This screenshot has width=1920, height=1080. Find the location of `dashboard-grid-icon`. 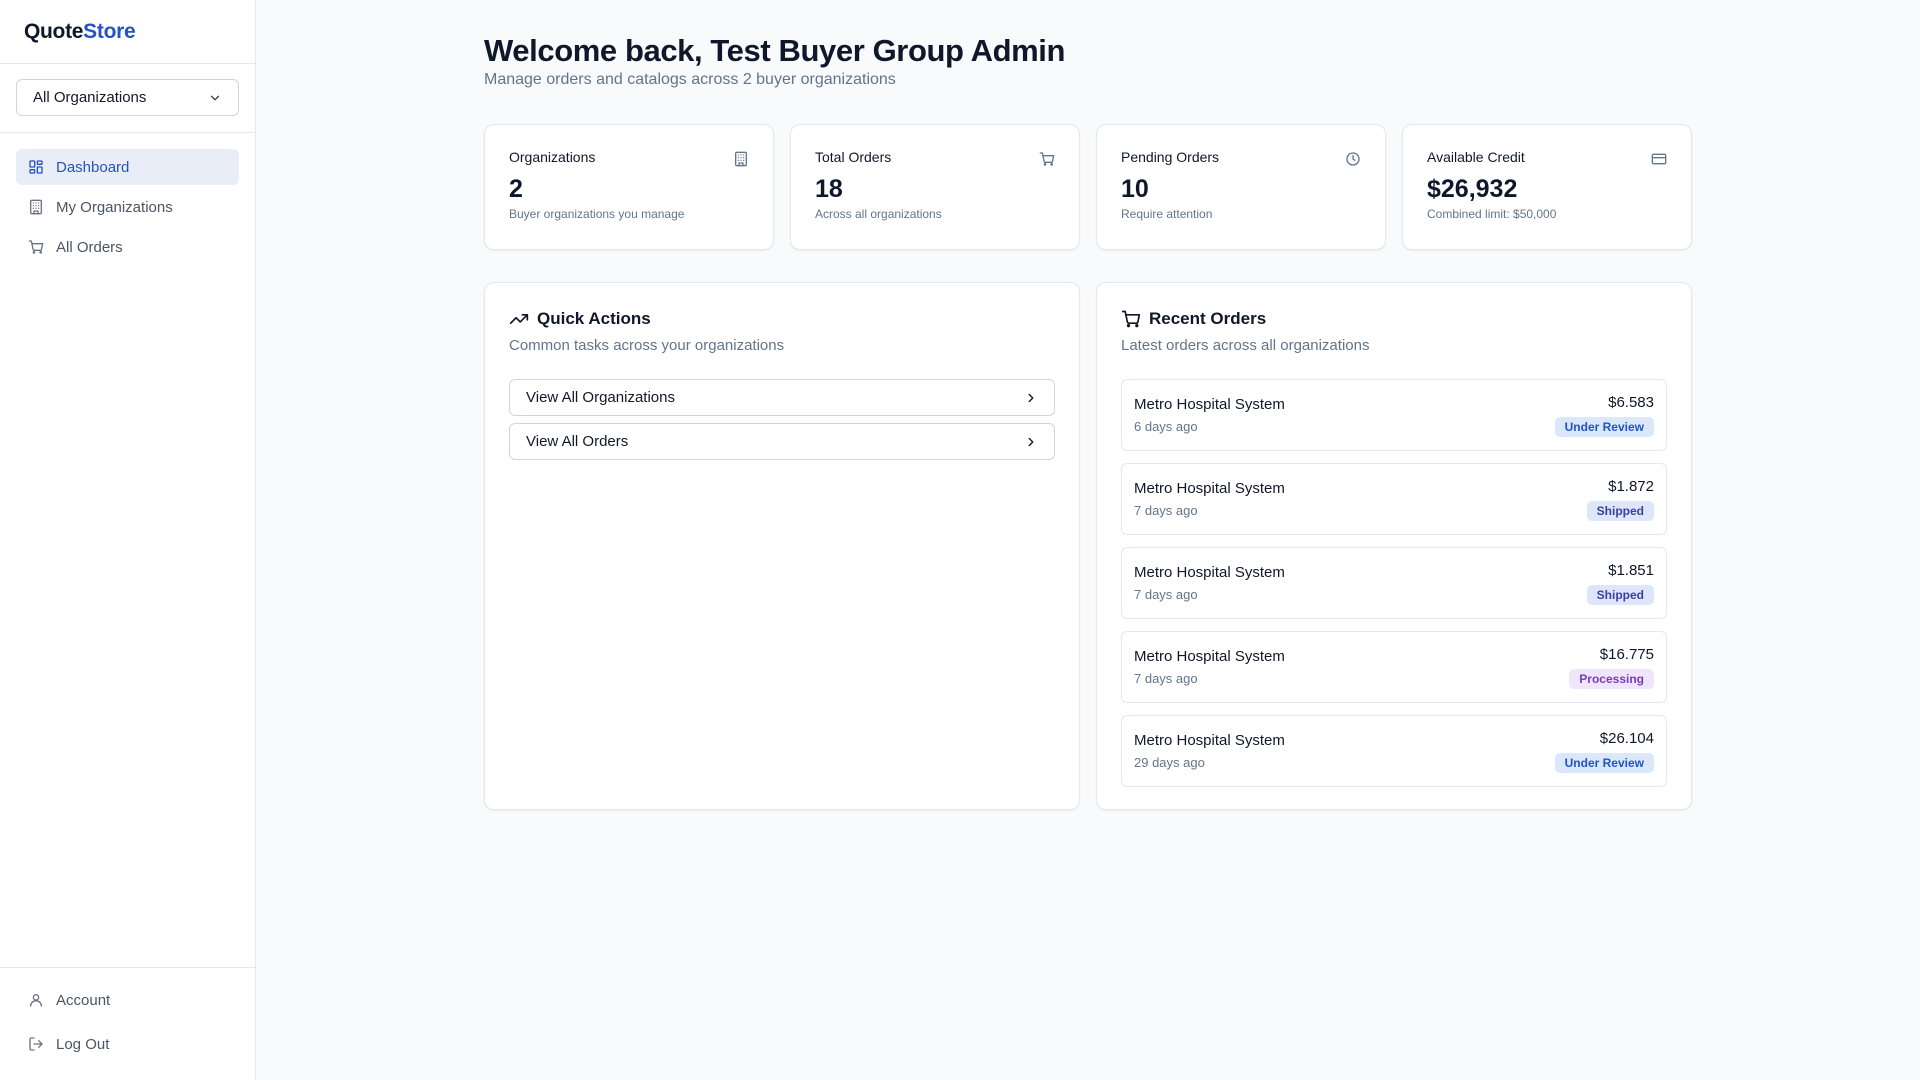

dashboard-grid-icon is located at coordinates (36, 167).